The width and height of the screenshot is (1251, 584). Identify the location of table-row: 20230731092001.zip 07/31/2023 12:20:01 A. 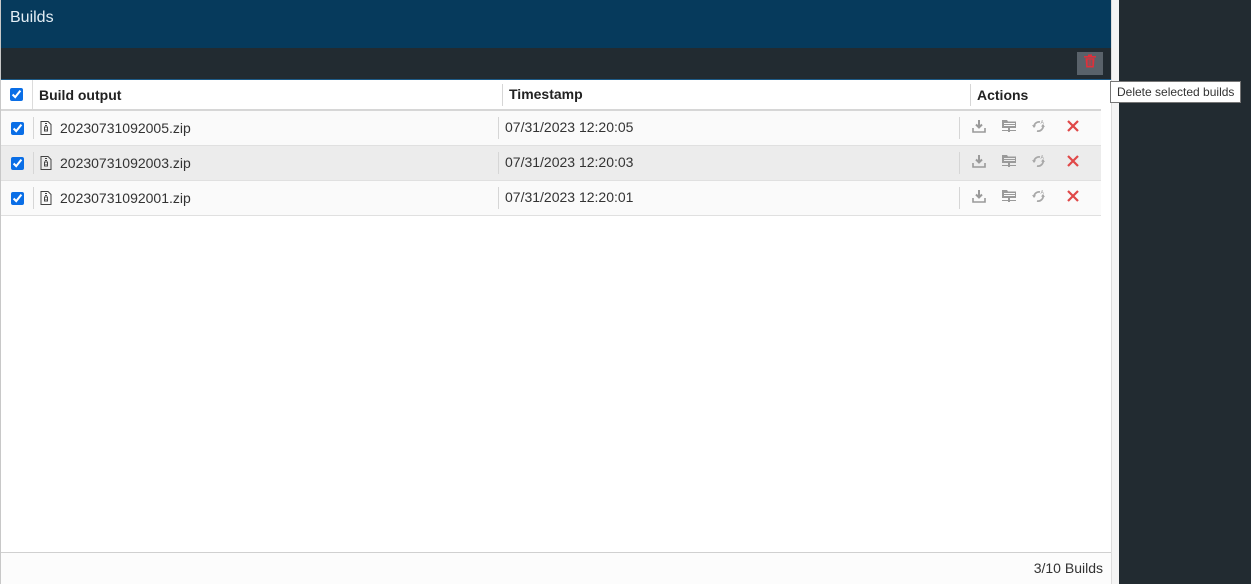
(551, 198).